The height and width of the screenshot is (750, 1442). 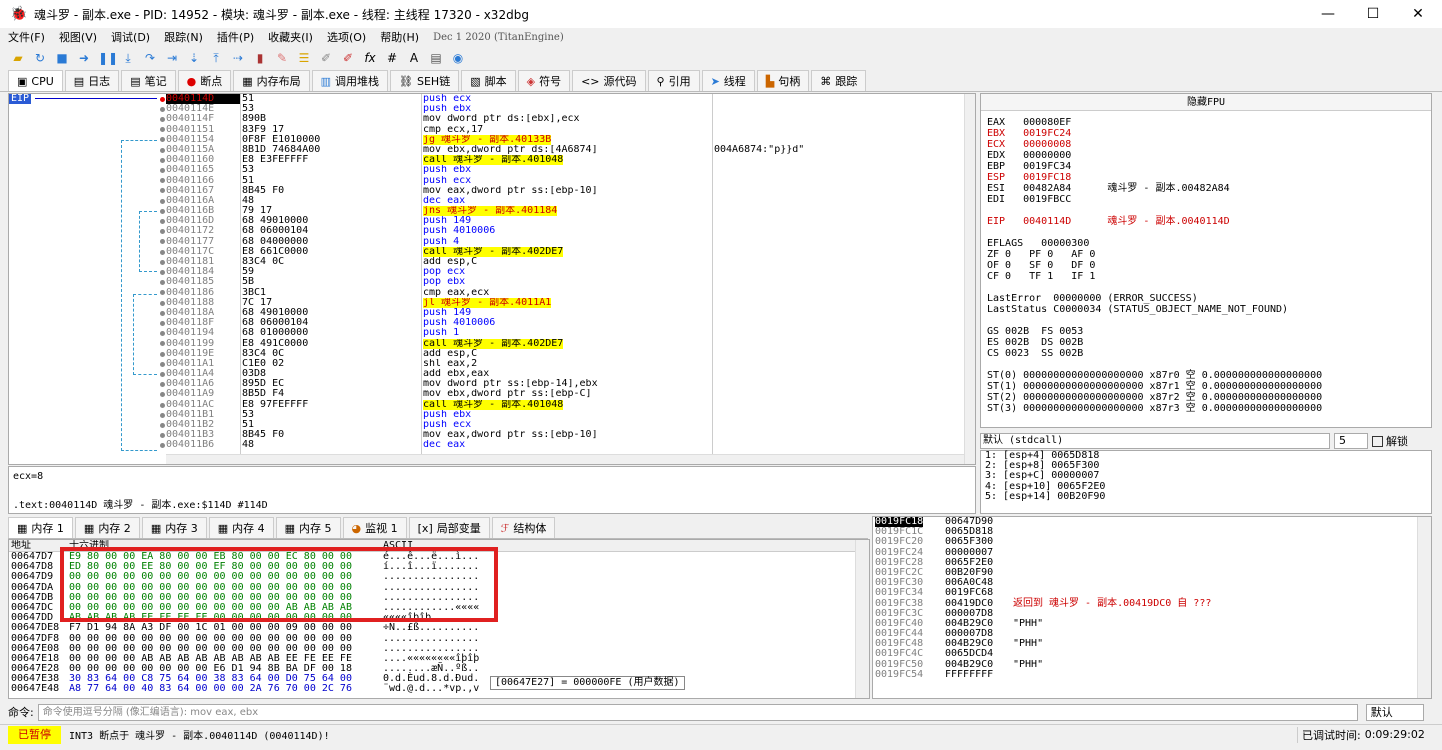 I want to click on disasm-address: 0040116D, so click(x=203, y=221).